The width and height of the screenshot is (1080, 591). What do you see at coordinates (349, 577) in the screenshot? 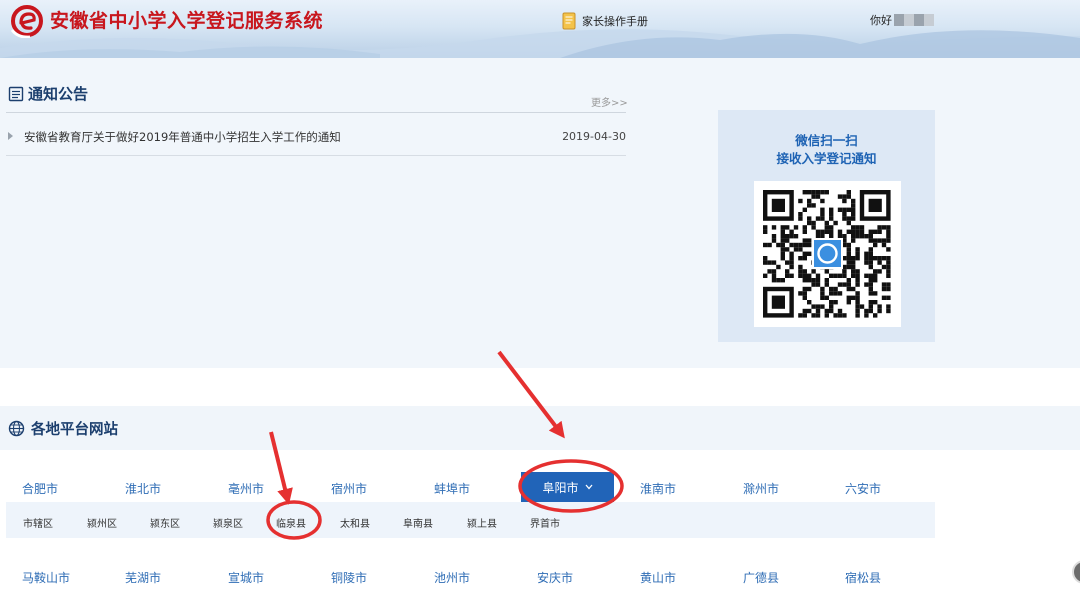
I see `city-link-tongling: 铜陵市` at bounding box center [349, 577].